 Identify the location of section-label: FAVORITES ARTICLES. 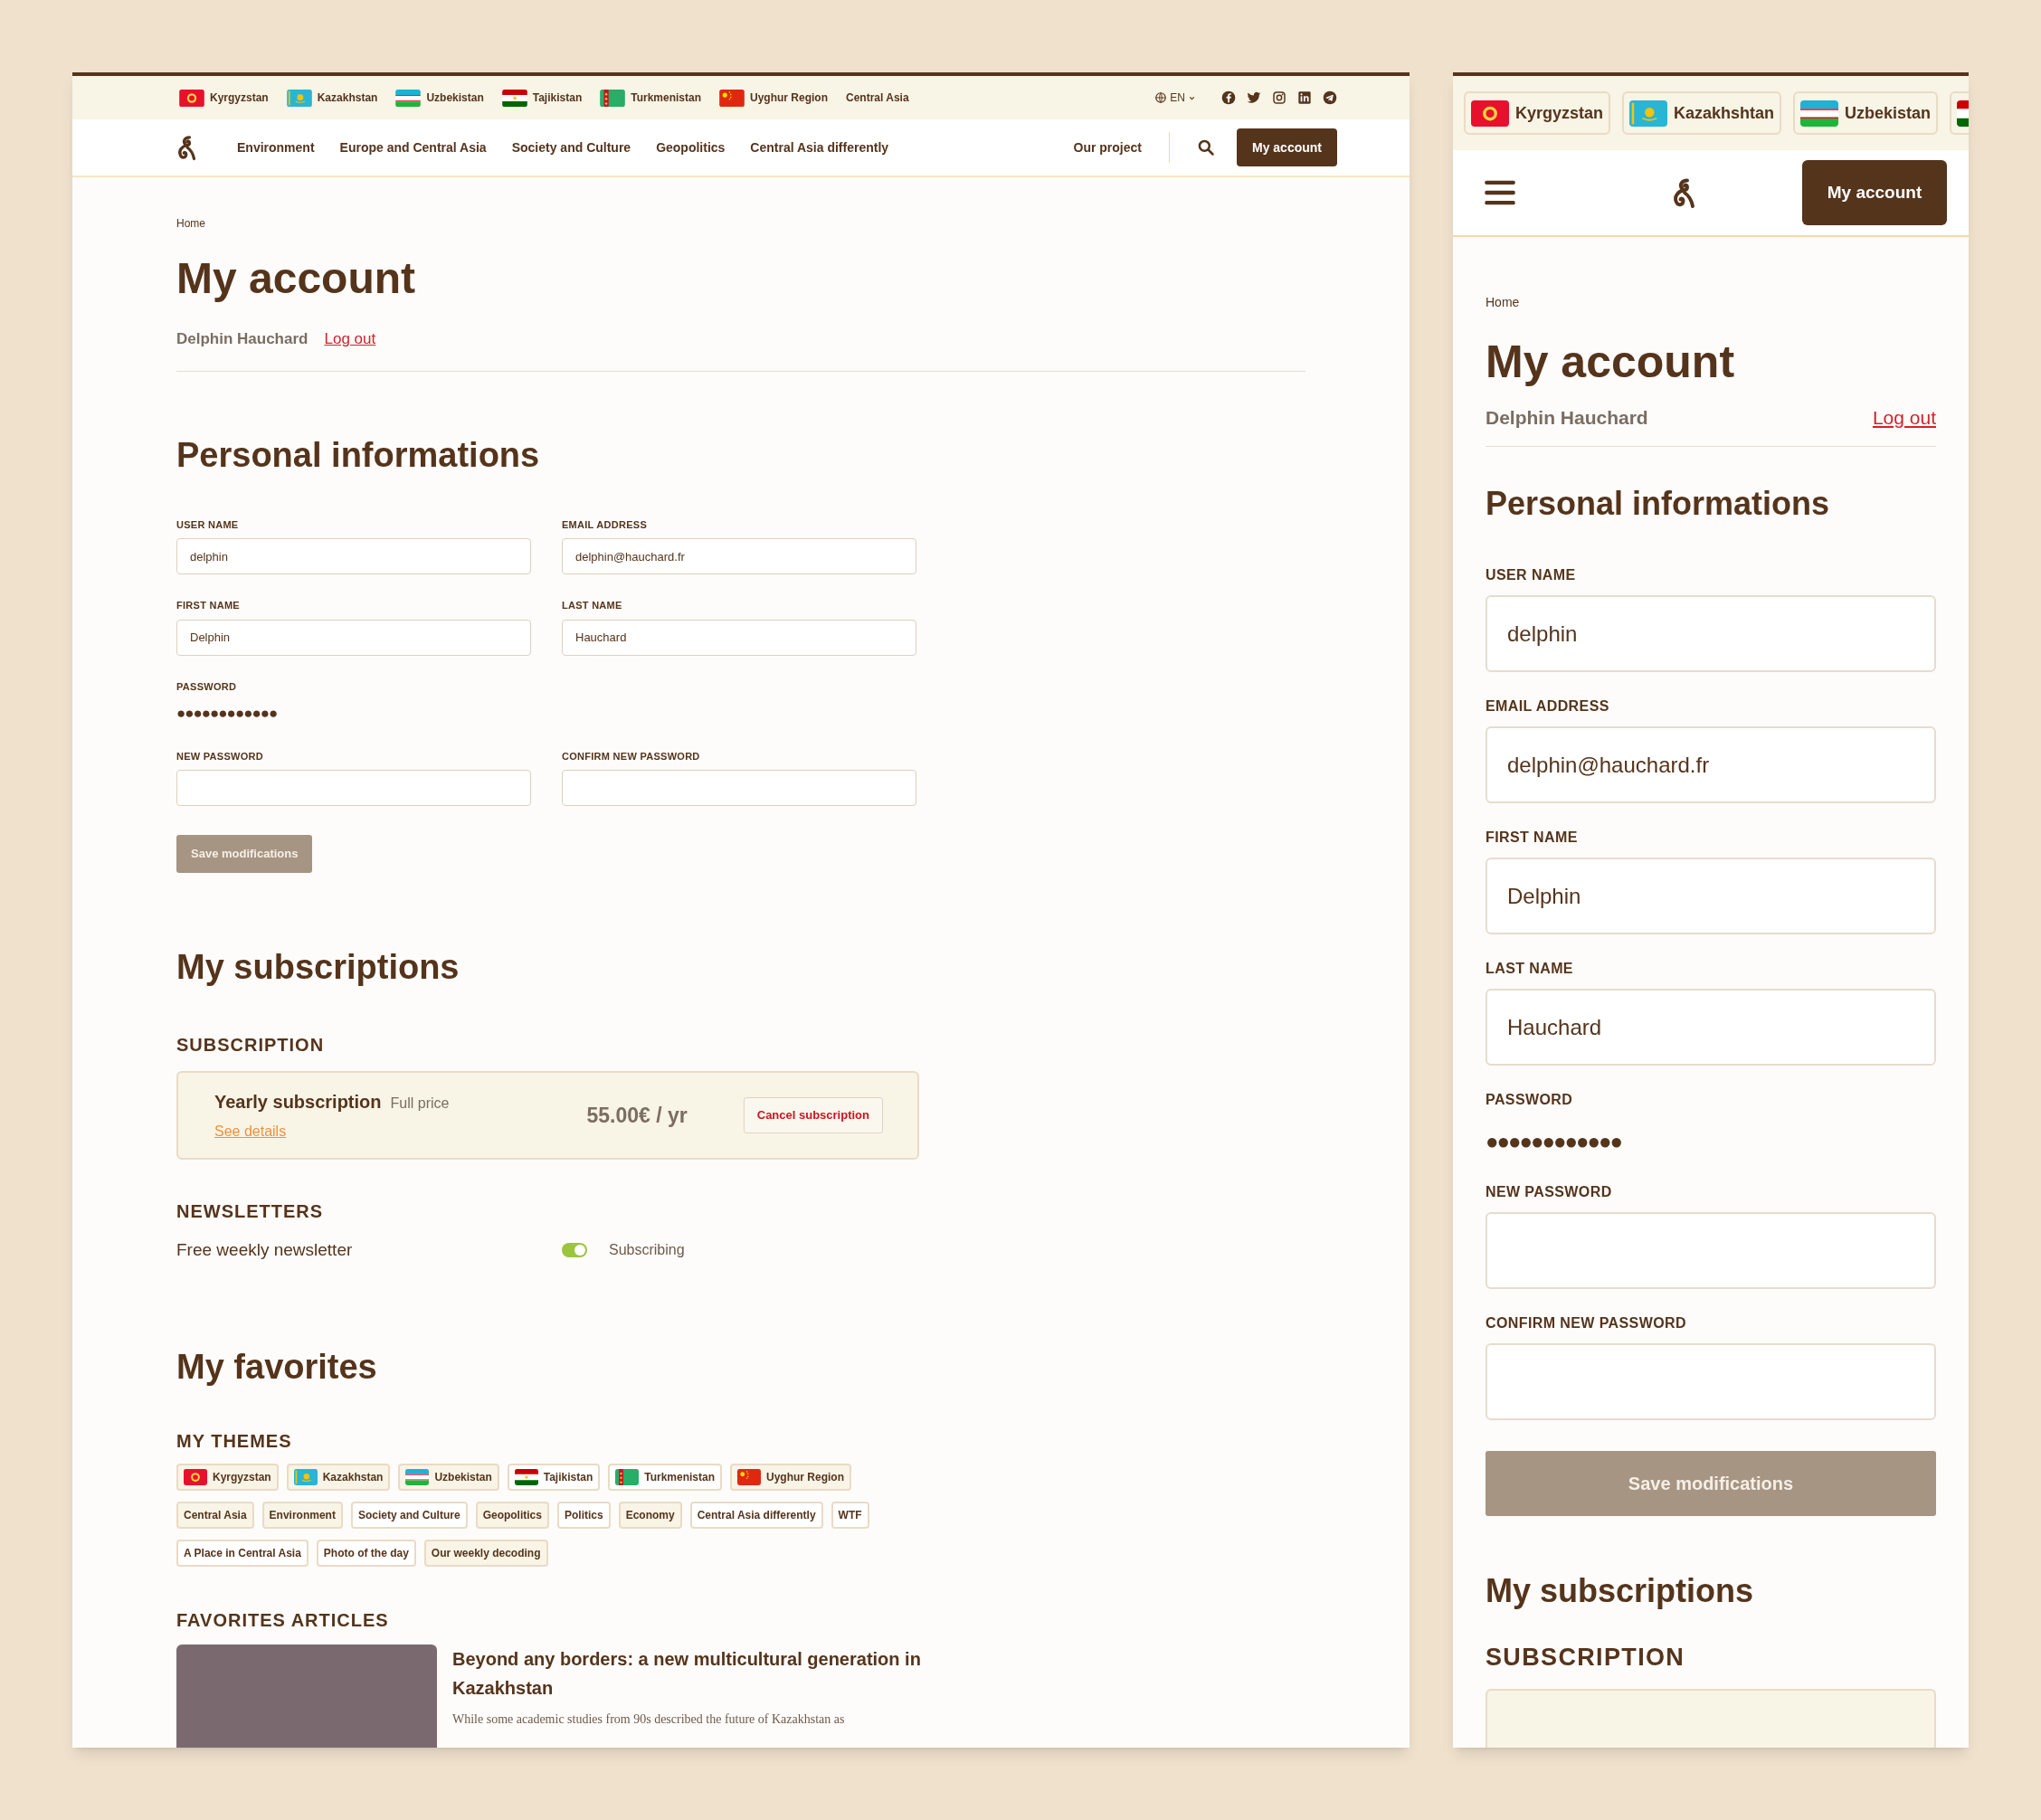
(283, 1620).